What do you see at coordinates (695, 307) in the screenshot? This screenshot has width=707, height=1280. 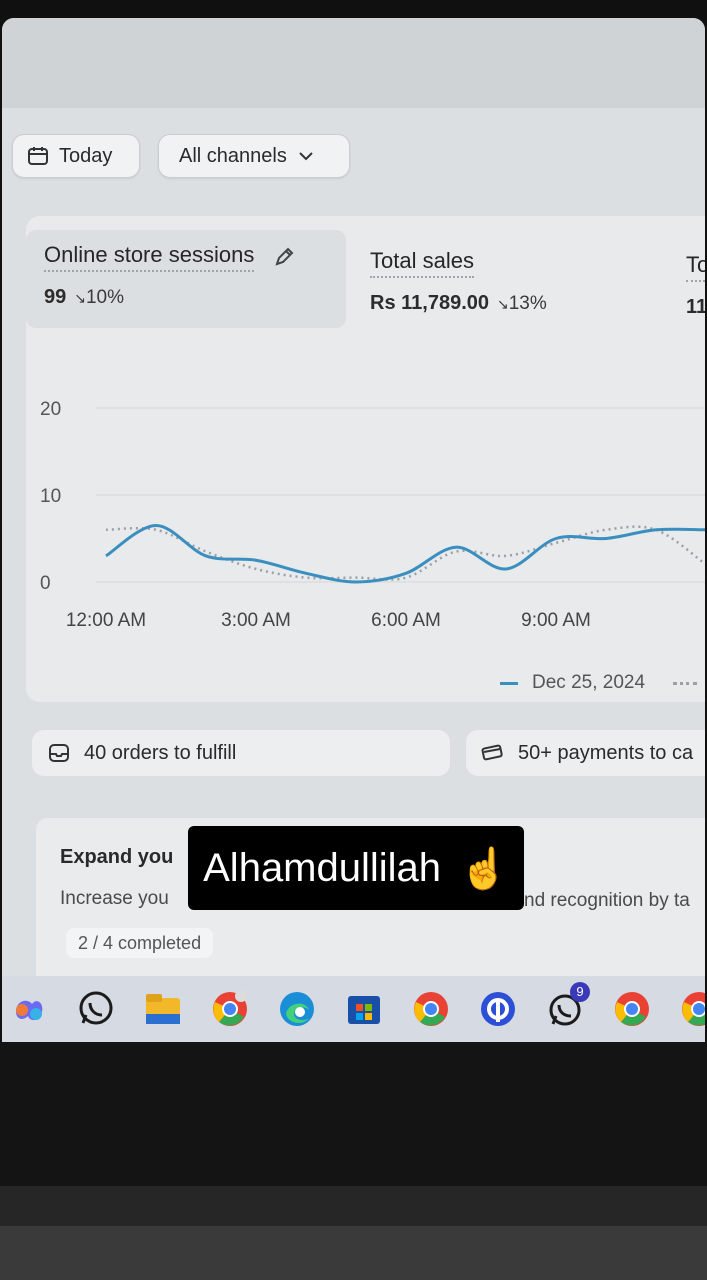 I see `metric-value: 11` at bounding box center [695, 307].